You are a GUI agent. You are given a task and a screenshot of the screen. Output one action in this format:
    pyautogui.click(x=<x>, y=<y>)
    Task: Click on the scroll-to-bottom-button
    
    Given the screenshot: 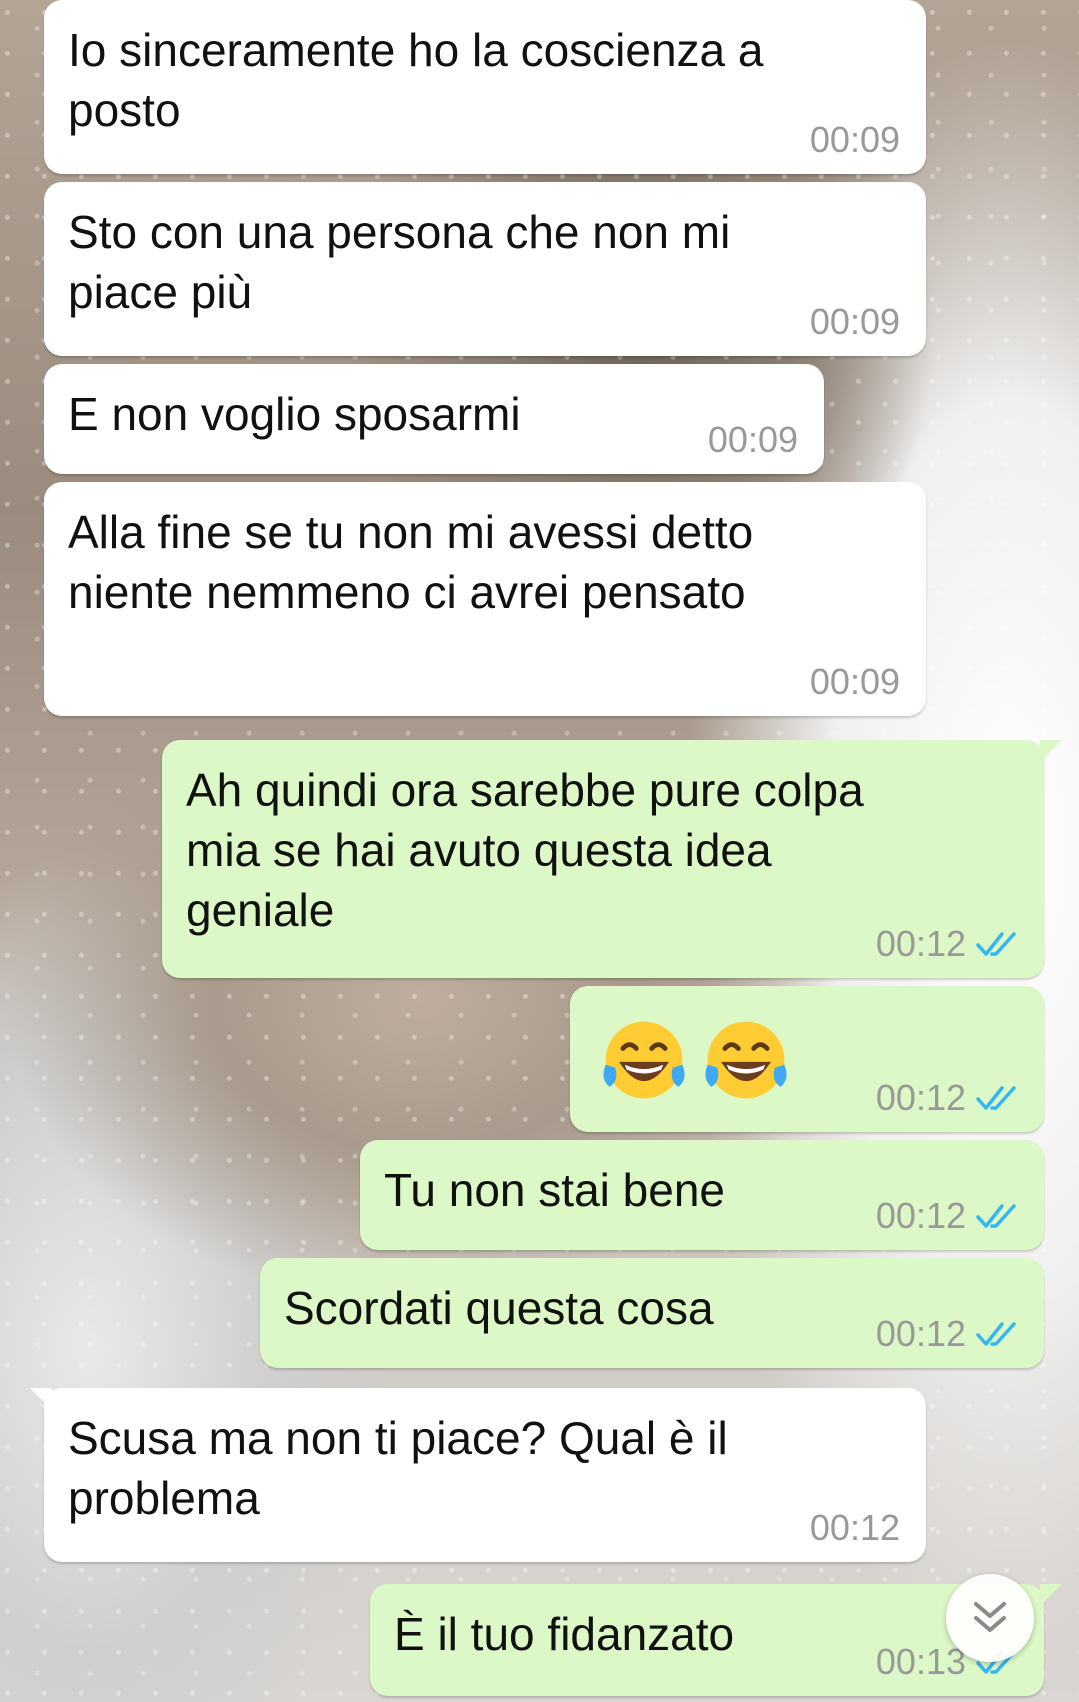 What is the action you would take?
    pyautogui.click(x=990, y=1618)
    